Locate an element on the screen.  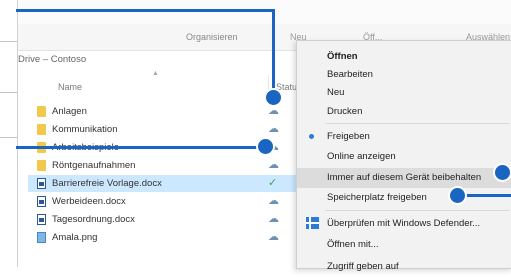
menu-item-label: Neu is located at coordinates (336, 92).